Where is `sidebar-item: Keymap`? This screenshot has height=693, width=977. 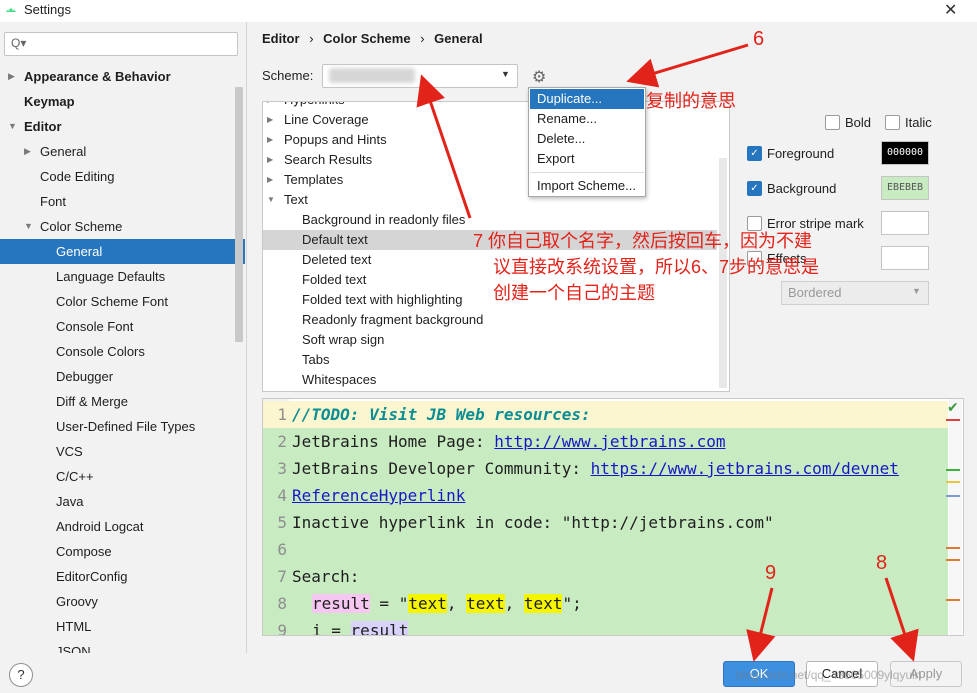 sidebar-item: Keymap is located at coordinates (122, 101).